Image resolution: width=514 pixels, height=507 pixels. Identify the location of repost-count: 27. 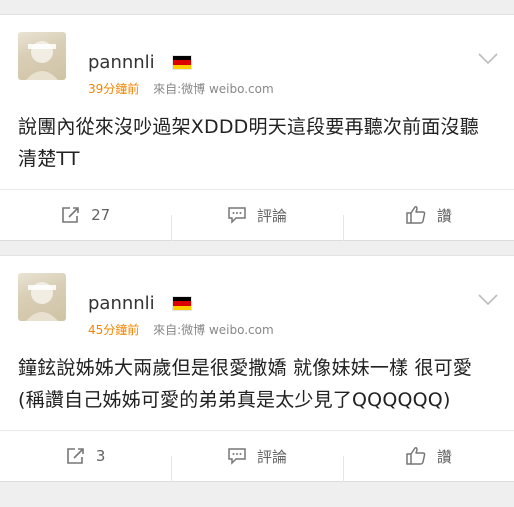
(101, 215).